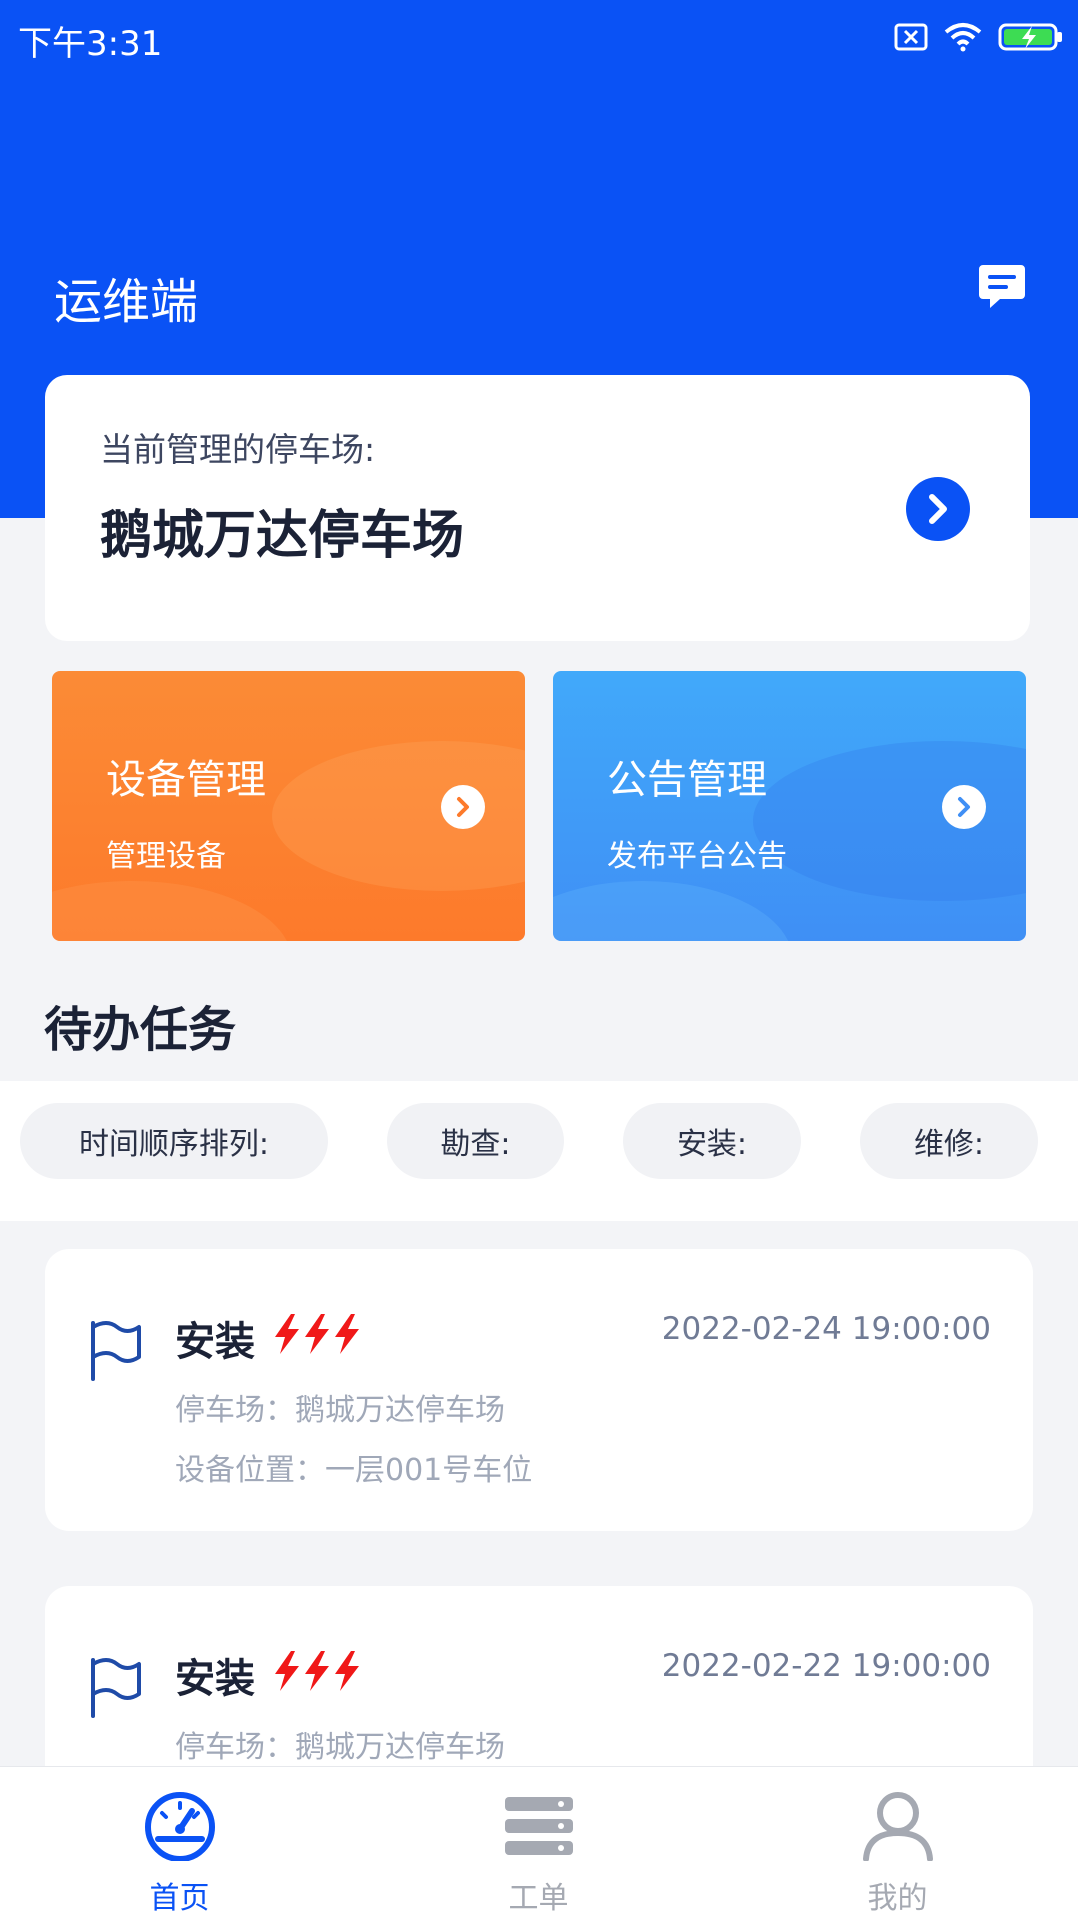 The height and width of the screenshot is (1918, 1078). I want to click on filter-survey: 勘查:, so click(475, 1141).